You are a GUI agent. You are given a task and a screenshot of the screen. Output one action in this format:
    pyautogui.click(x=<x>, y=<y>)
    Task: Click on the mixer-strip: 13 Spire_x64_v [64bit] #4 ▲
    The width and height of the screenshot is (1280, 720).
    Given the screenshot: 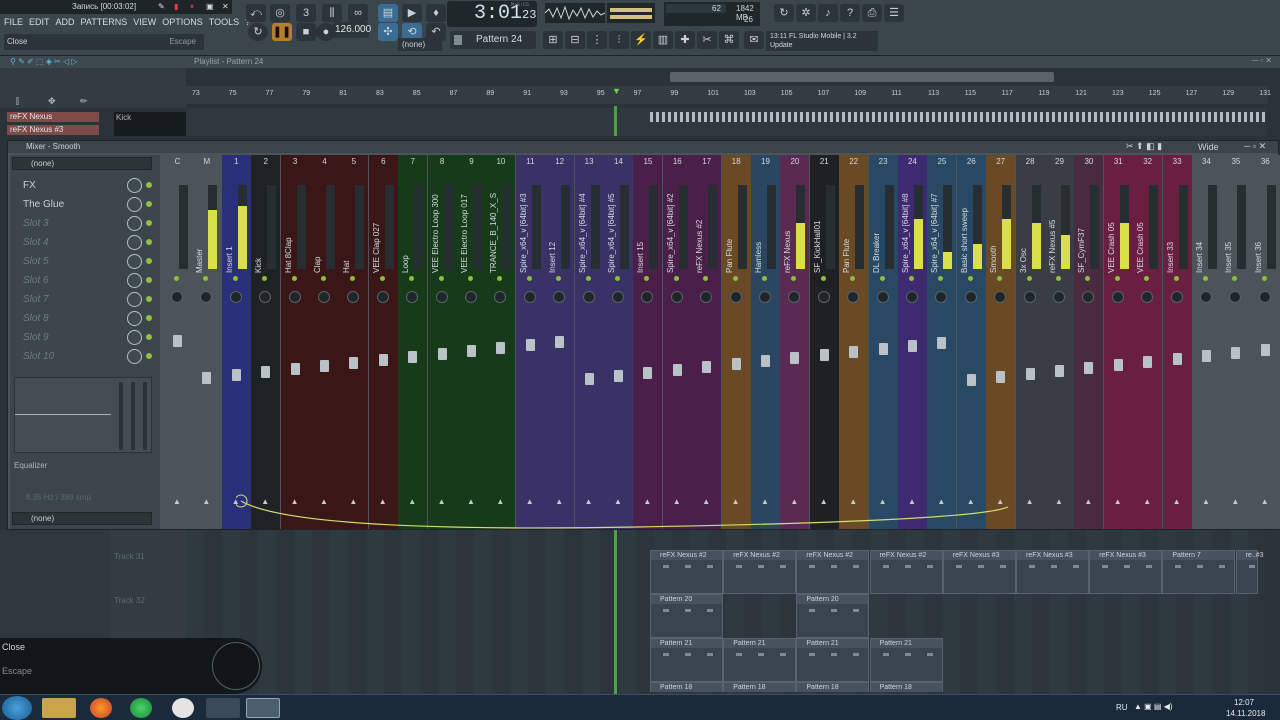 What is the action you would take?
    pyautogui.click(x=589, y=342)
    